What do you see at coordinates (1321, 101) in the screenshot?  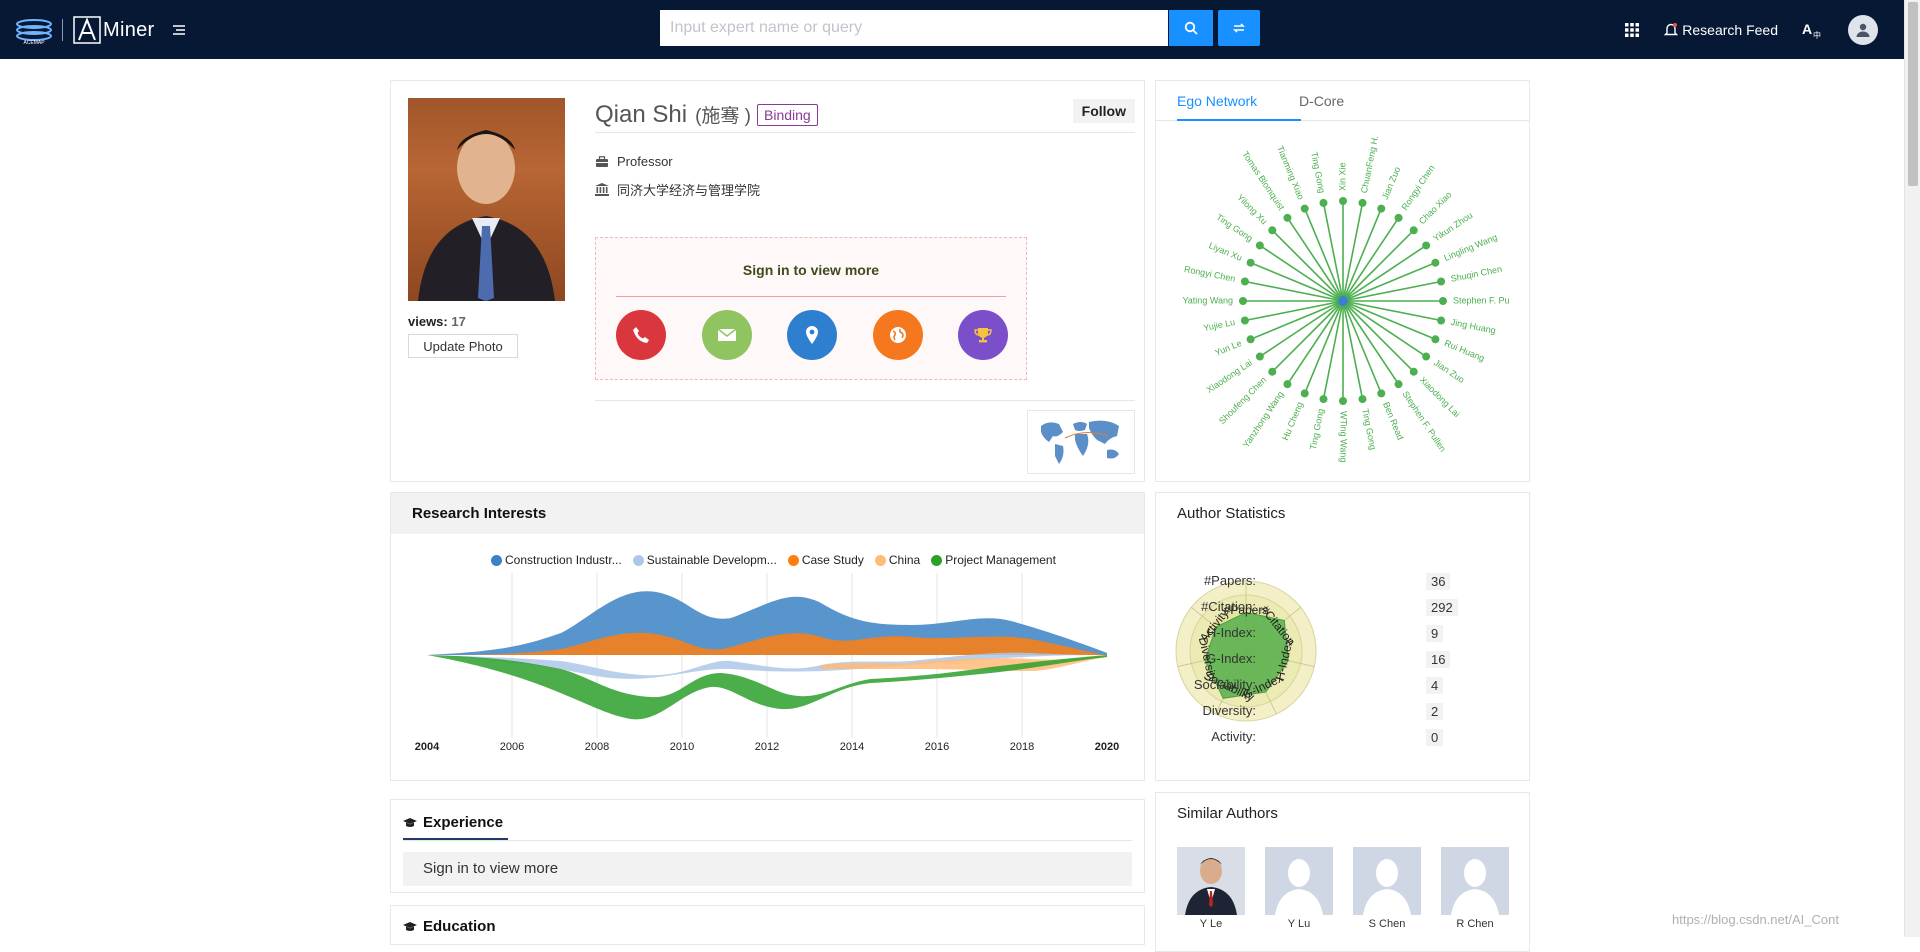 I see `tab-d-core: D-Core` at bounding box center [1321, 101].